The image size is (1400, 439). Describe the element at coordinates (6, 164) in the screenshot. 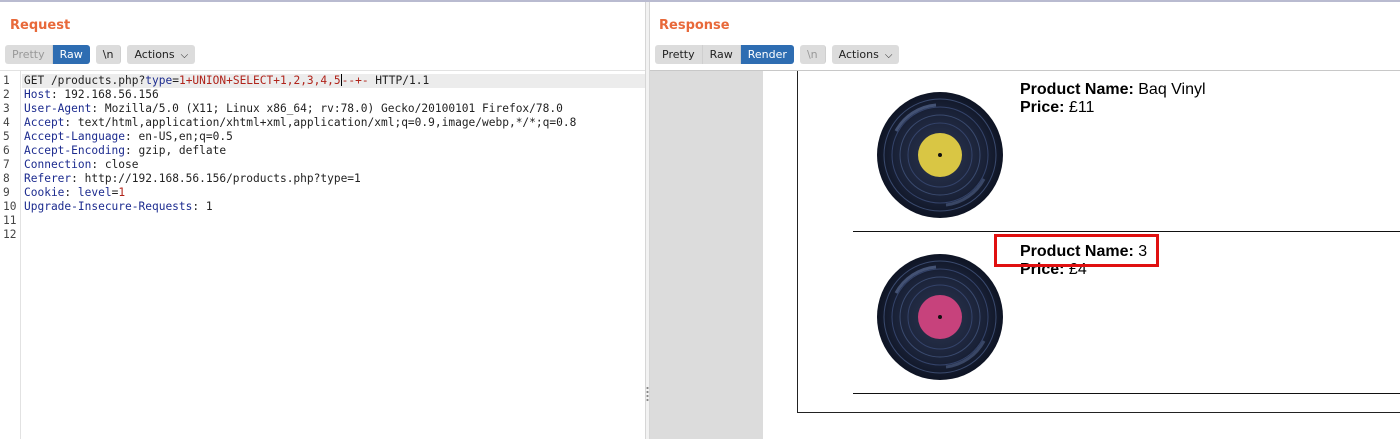

I see `line-number: 7` at that location.